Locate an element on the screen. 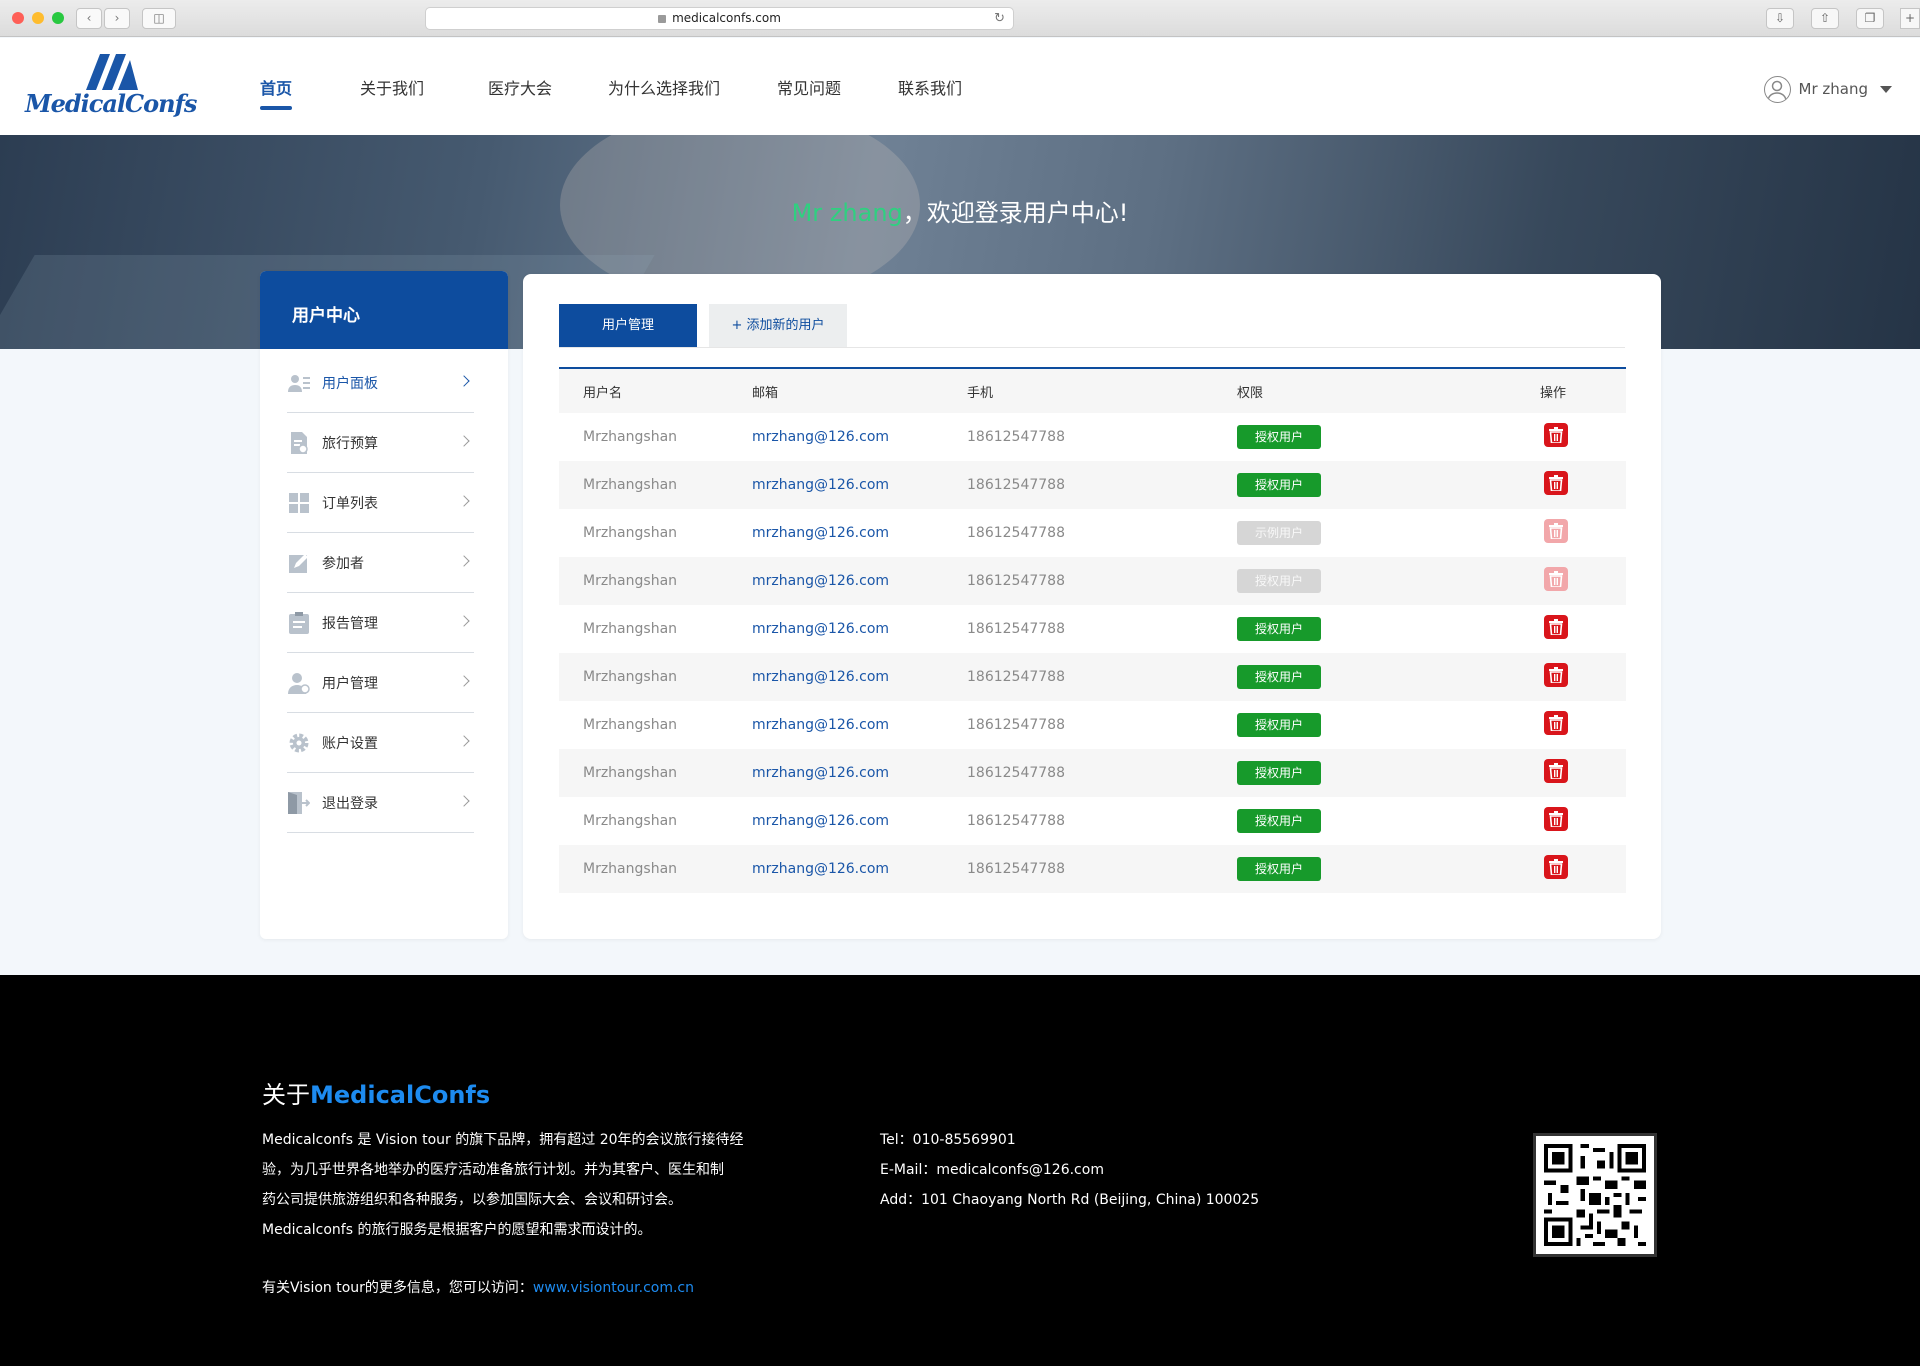  footer-website-link: www.visiontour.com.cn is located at coordinates (613, 1288).